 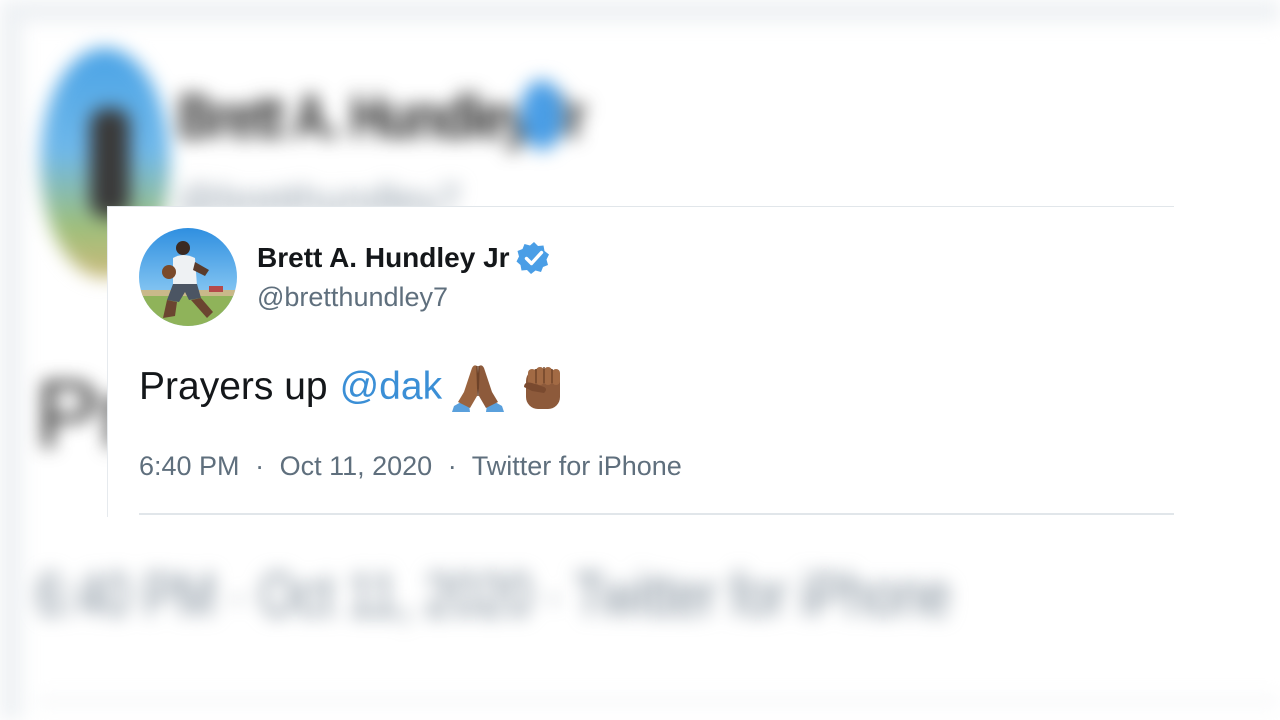 I want to click on tweet-source: Twitter for iPhone, so click(x=577, y=466).